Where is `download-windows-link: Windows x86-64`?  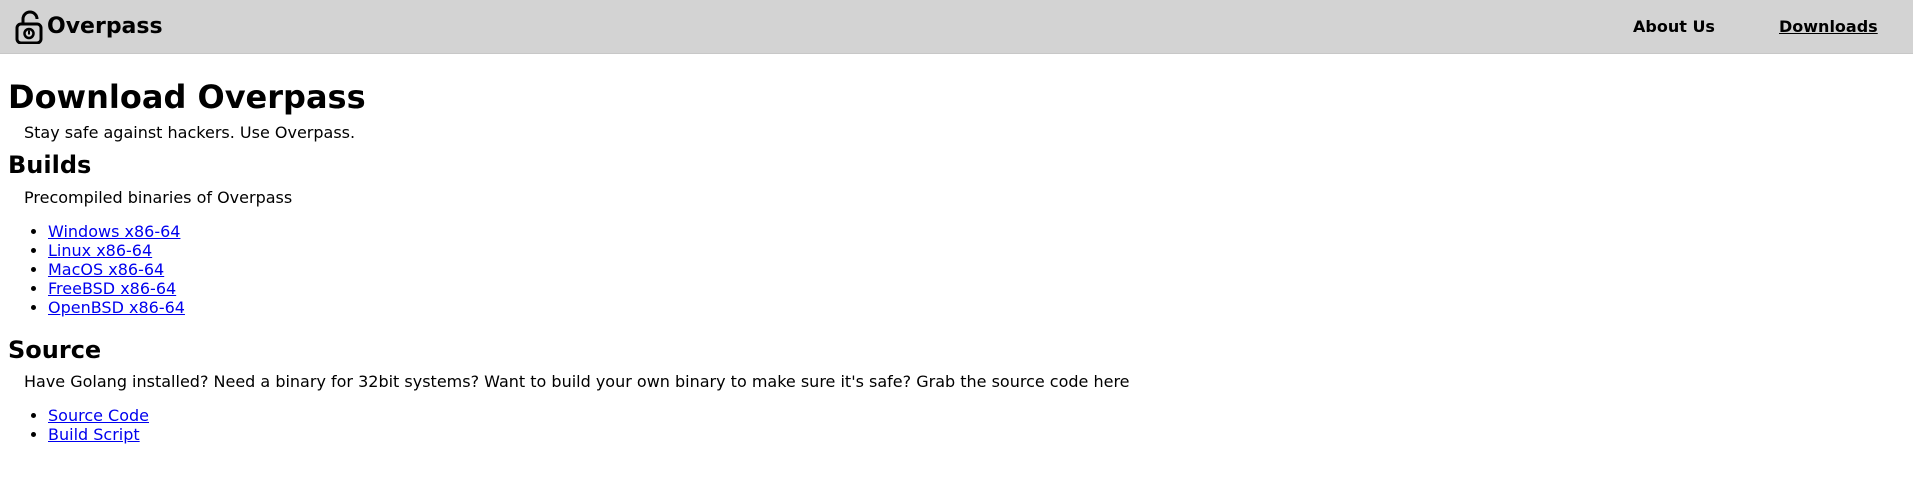
download-windows-link: Windows x86-64 is located at coordinates (114, 231).